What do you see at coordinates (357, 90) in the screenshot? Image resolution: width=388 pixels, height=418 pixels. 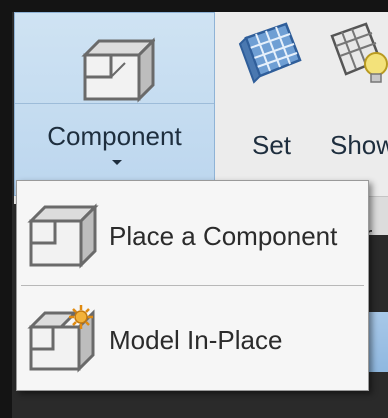 I see `show-button: Show` at bounding box center [357, 90].